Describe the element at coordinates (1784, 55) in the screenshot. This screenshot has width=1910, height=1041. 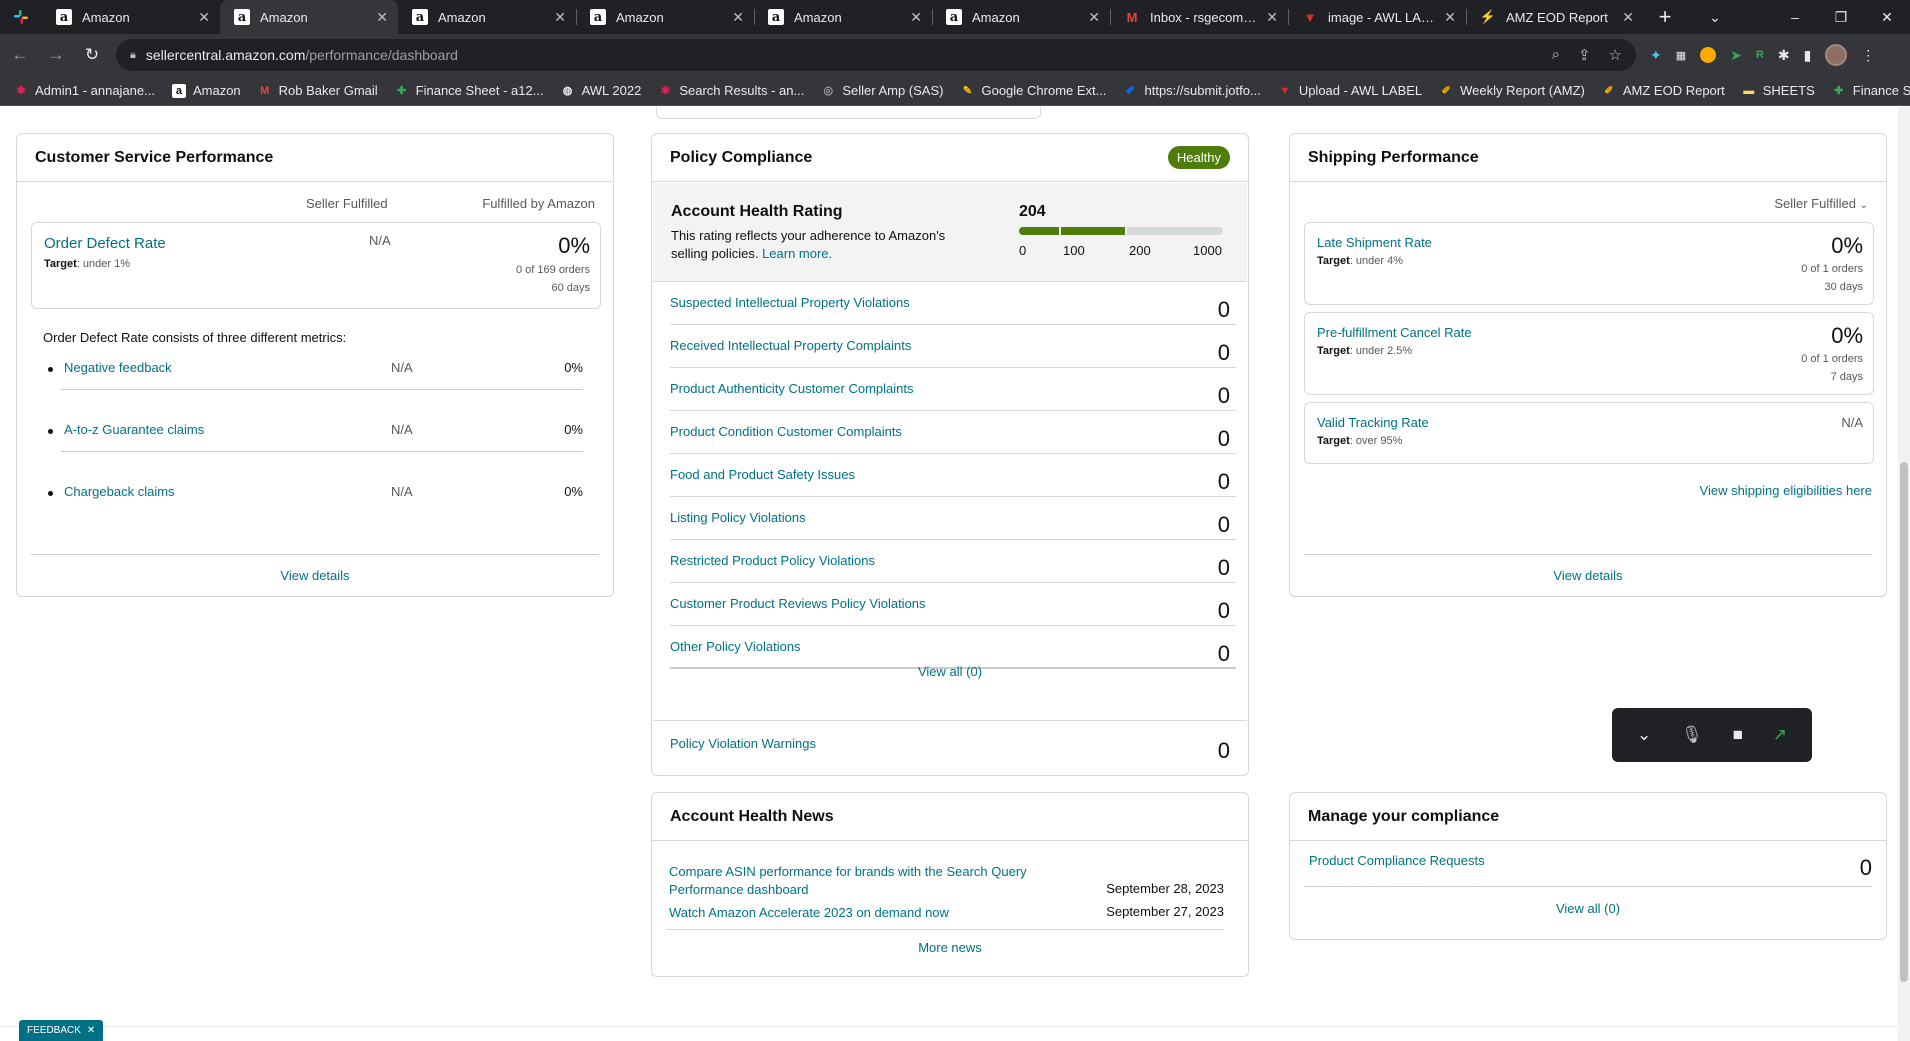
I see `extensions-puzzle-icon: ✱` at that location.